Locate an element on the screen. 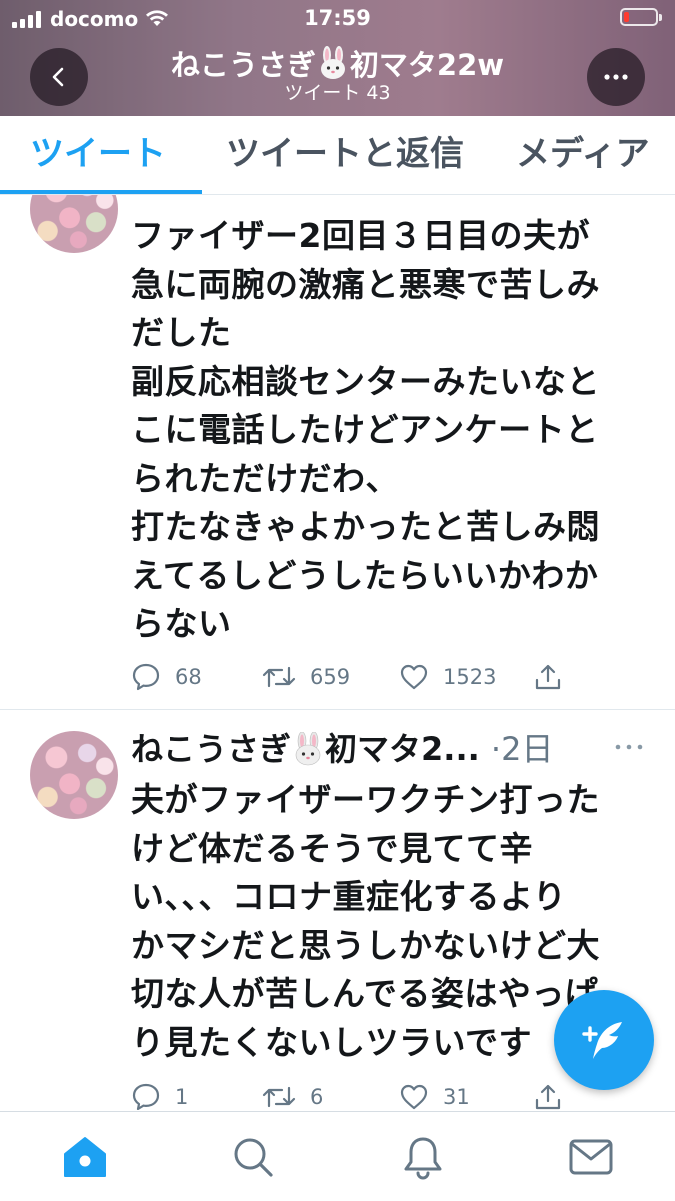 The width and height of the screenshot is (675, 1201). notifications-tab is located at coordinates (423, 1157).